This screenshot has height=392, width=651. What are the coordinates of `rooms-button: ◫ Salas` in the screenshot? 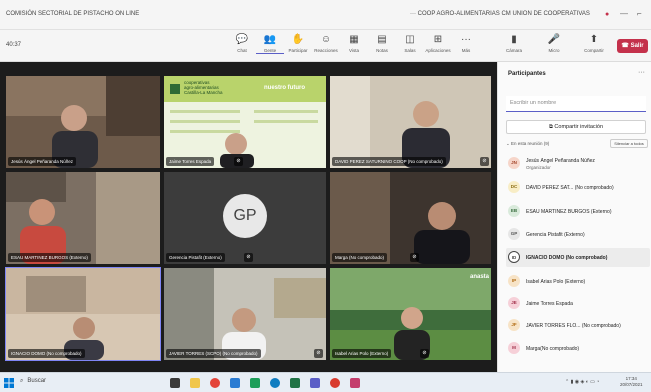 It's located at (410, 46).